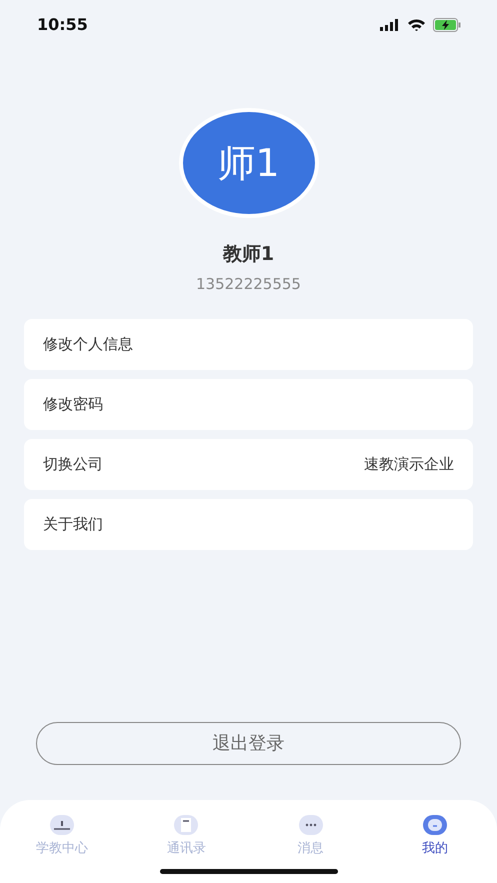 The image size is (497, 883). I want to click on logout-button: 退出登录, so click(248, 743).